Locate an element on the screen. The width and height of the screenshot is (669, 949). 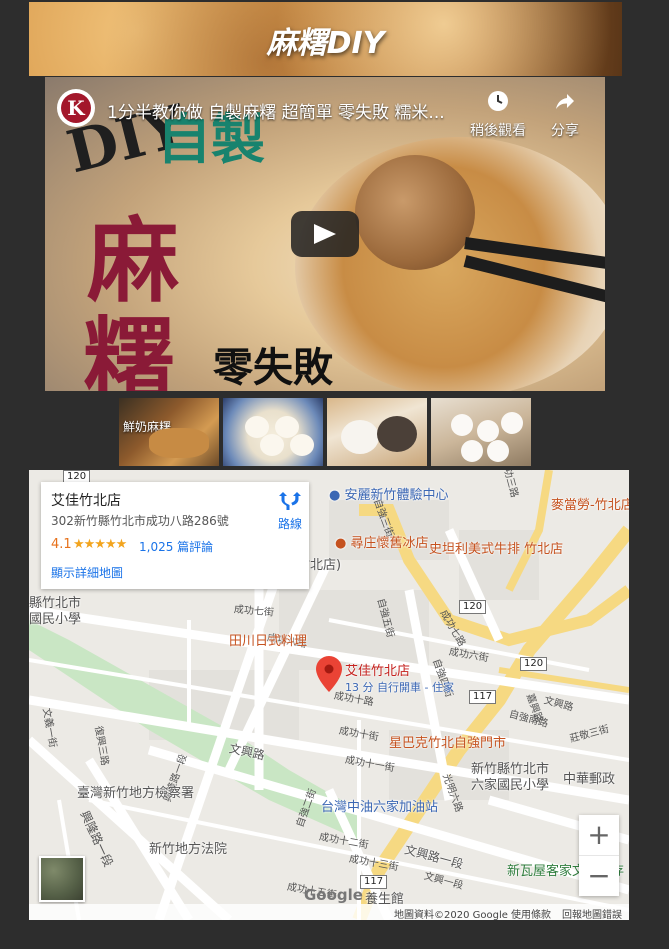
header-banner: 麻糬DIY is located at coordinates (325, 39).